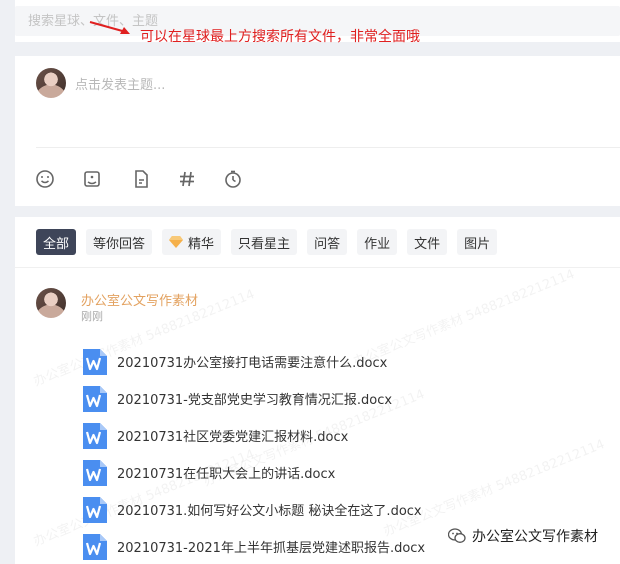 This screenshot has width=620, height=564. I want to click on filter-qa: 问答, so click(327, 242).